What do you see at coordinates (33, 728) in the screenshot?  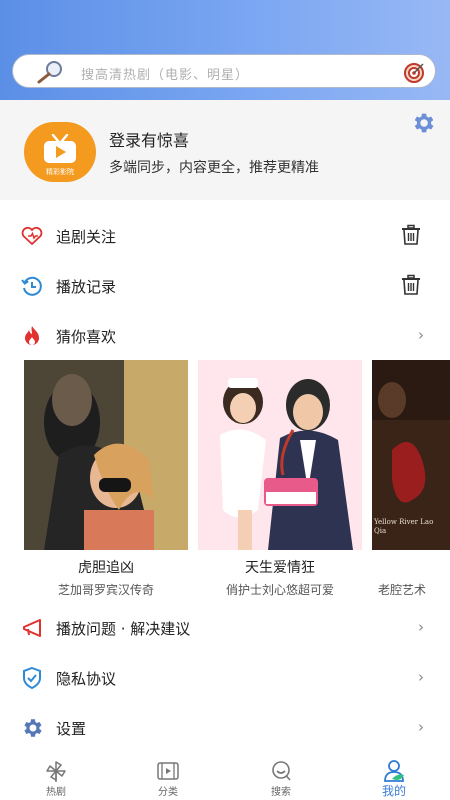 I see `gear-icon` at bounding box center [33, 728].